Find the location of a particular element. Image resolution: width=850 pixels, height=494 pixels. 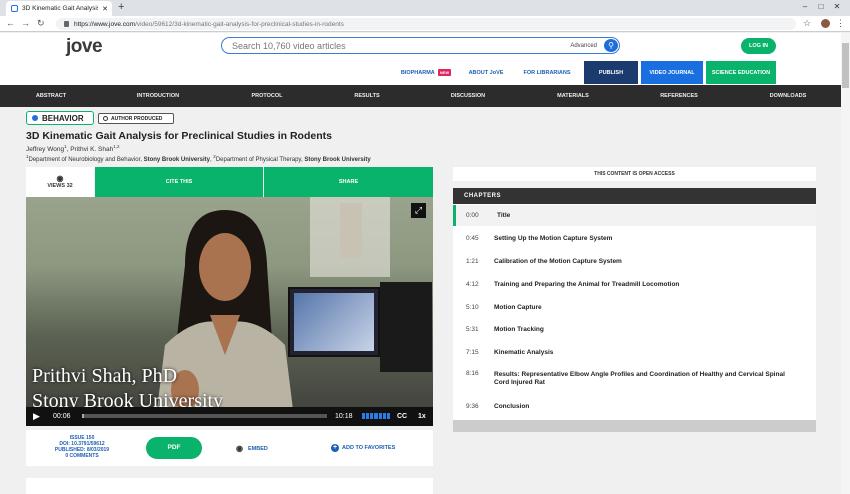

author-link: Prithvi K. Shah is located at coordinates (91, 149).